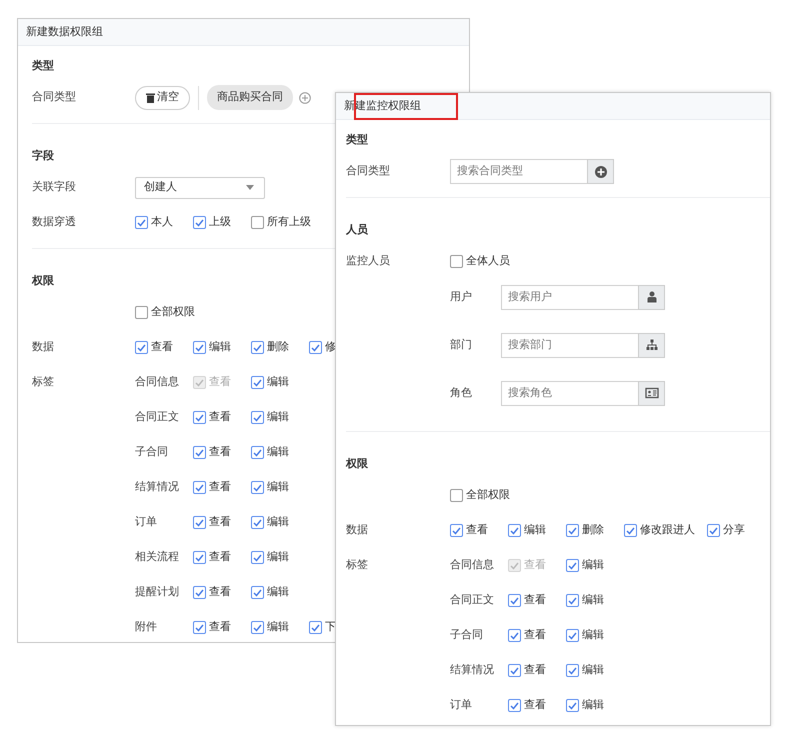 This screenshot has height=740, width=790. I want to click on search-field: 搜索用户, so click(569, 297).